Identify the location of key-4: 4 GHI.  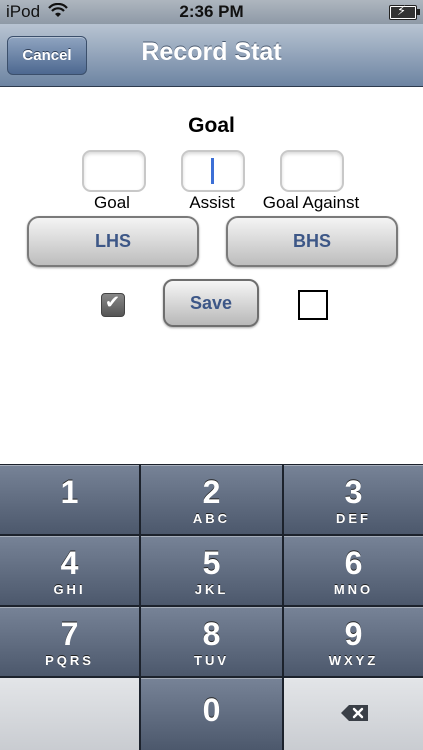
(69, 570).